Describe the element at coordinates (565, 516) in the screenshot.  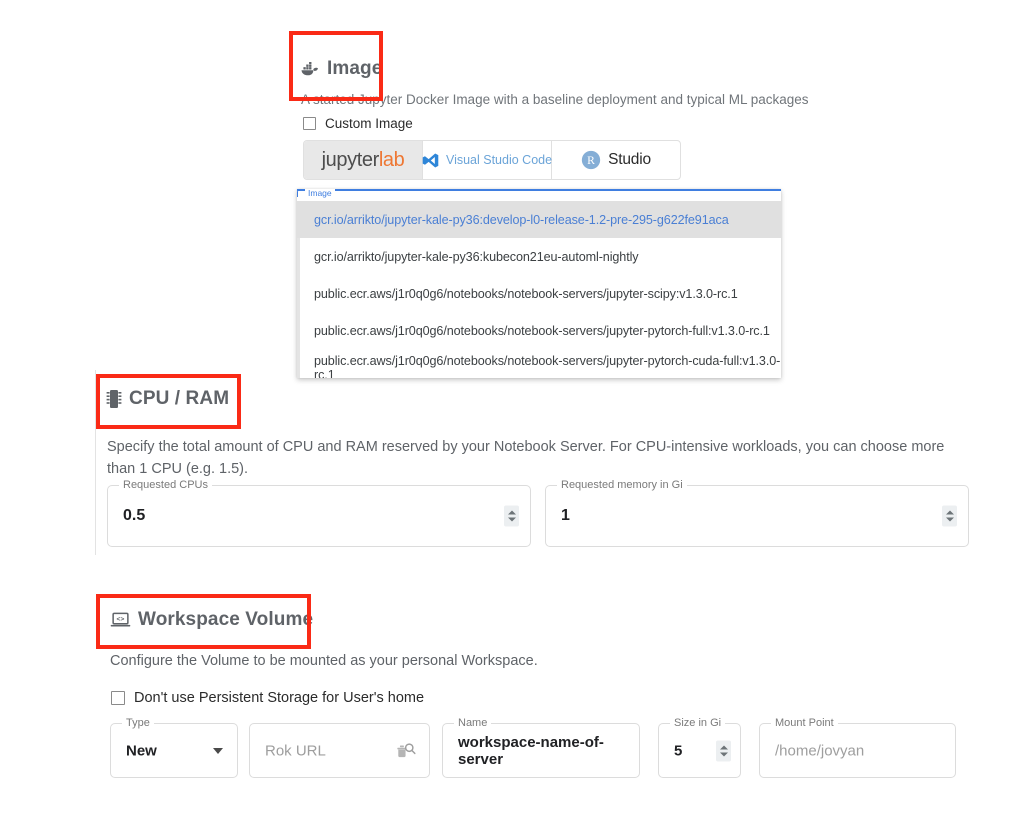
I see `requested-memory-value: 1` at that location.